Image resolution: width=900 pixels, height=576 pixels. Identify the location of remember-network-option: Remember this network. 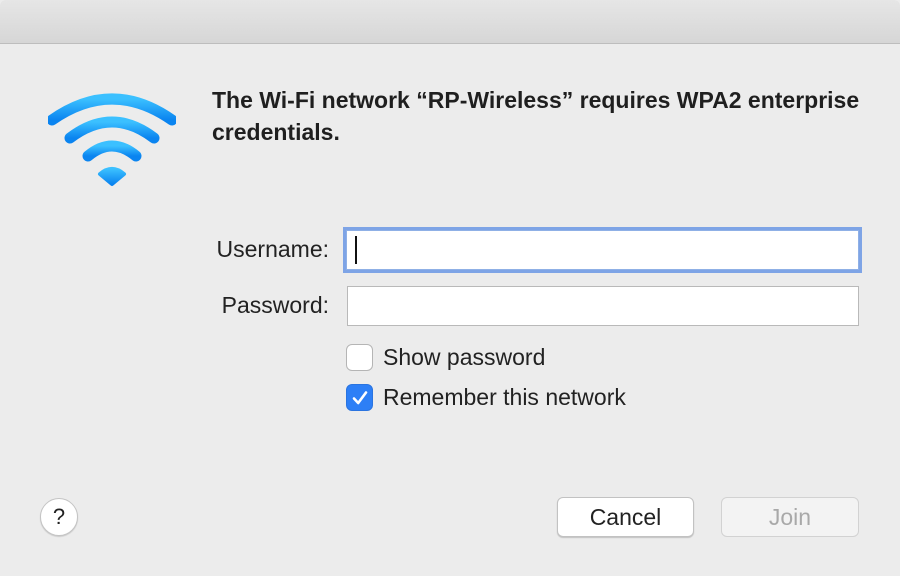
(486, 397).